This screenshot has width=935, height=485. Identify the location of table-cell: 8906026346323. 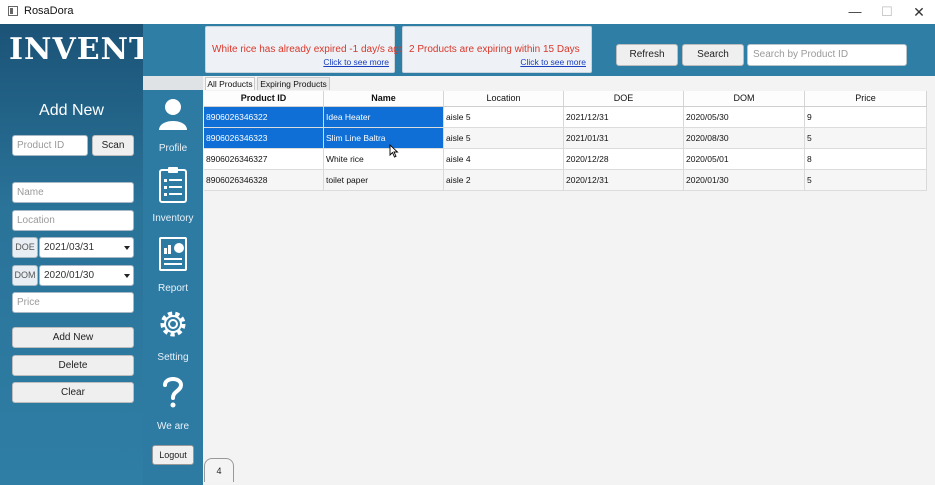
(264, 138).